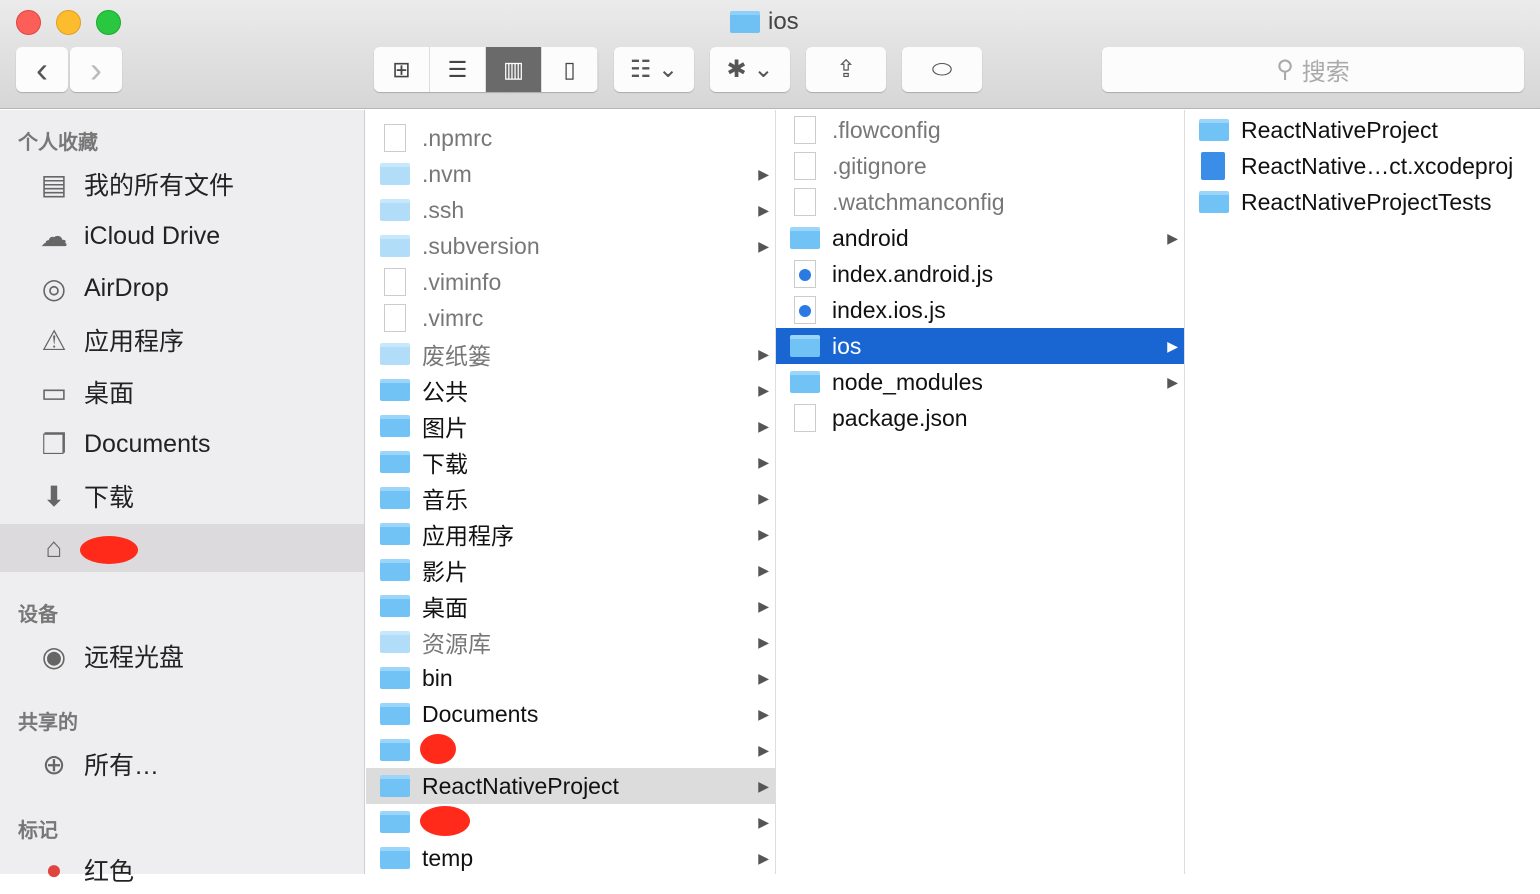 The image size is (1540, 894). I want to click on file-row: ReactNative…ct.xcodeproj, so click(1362, 166).